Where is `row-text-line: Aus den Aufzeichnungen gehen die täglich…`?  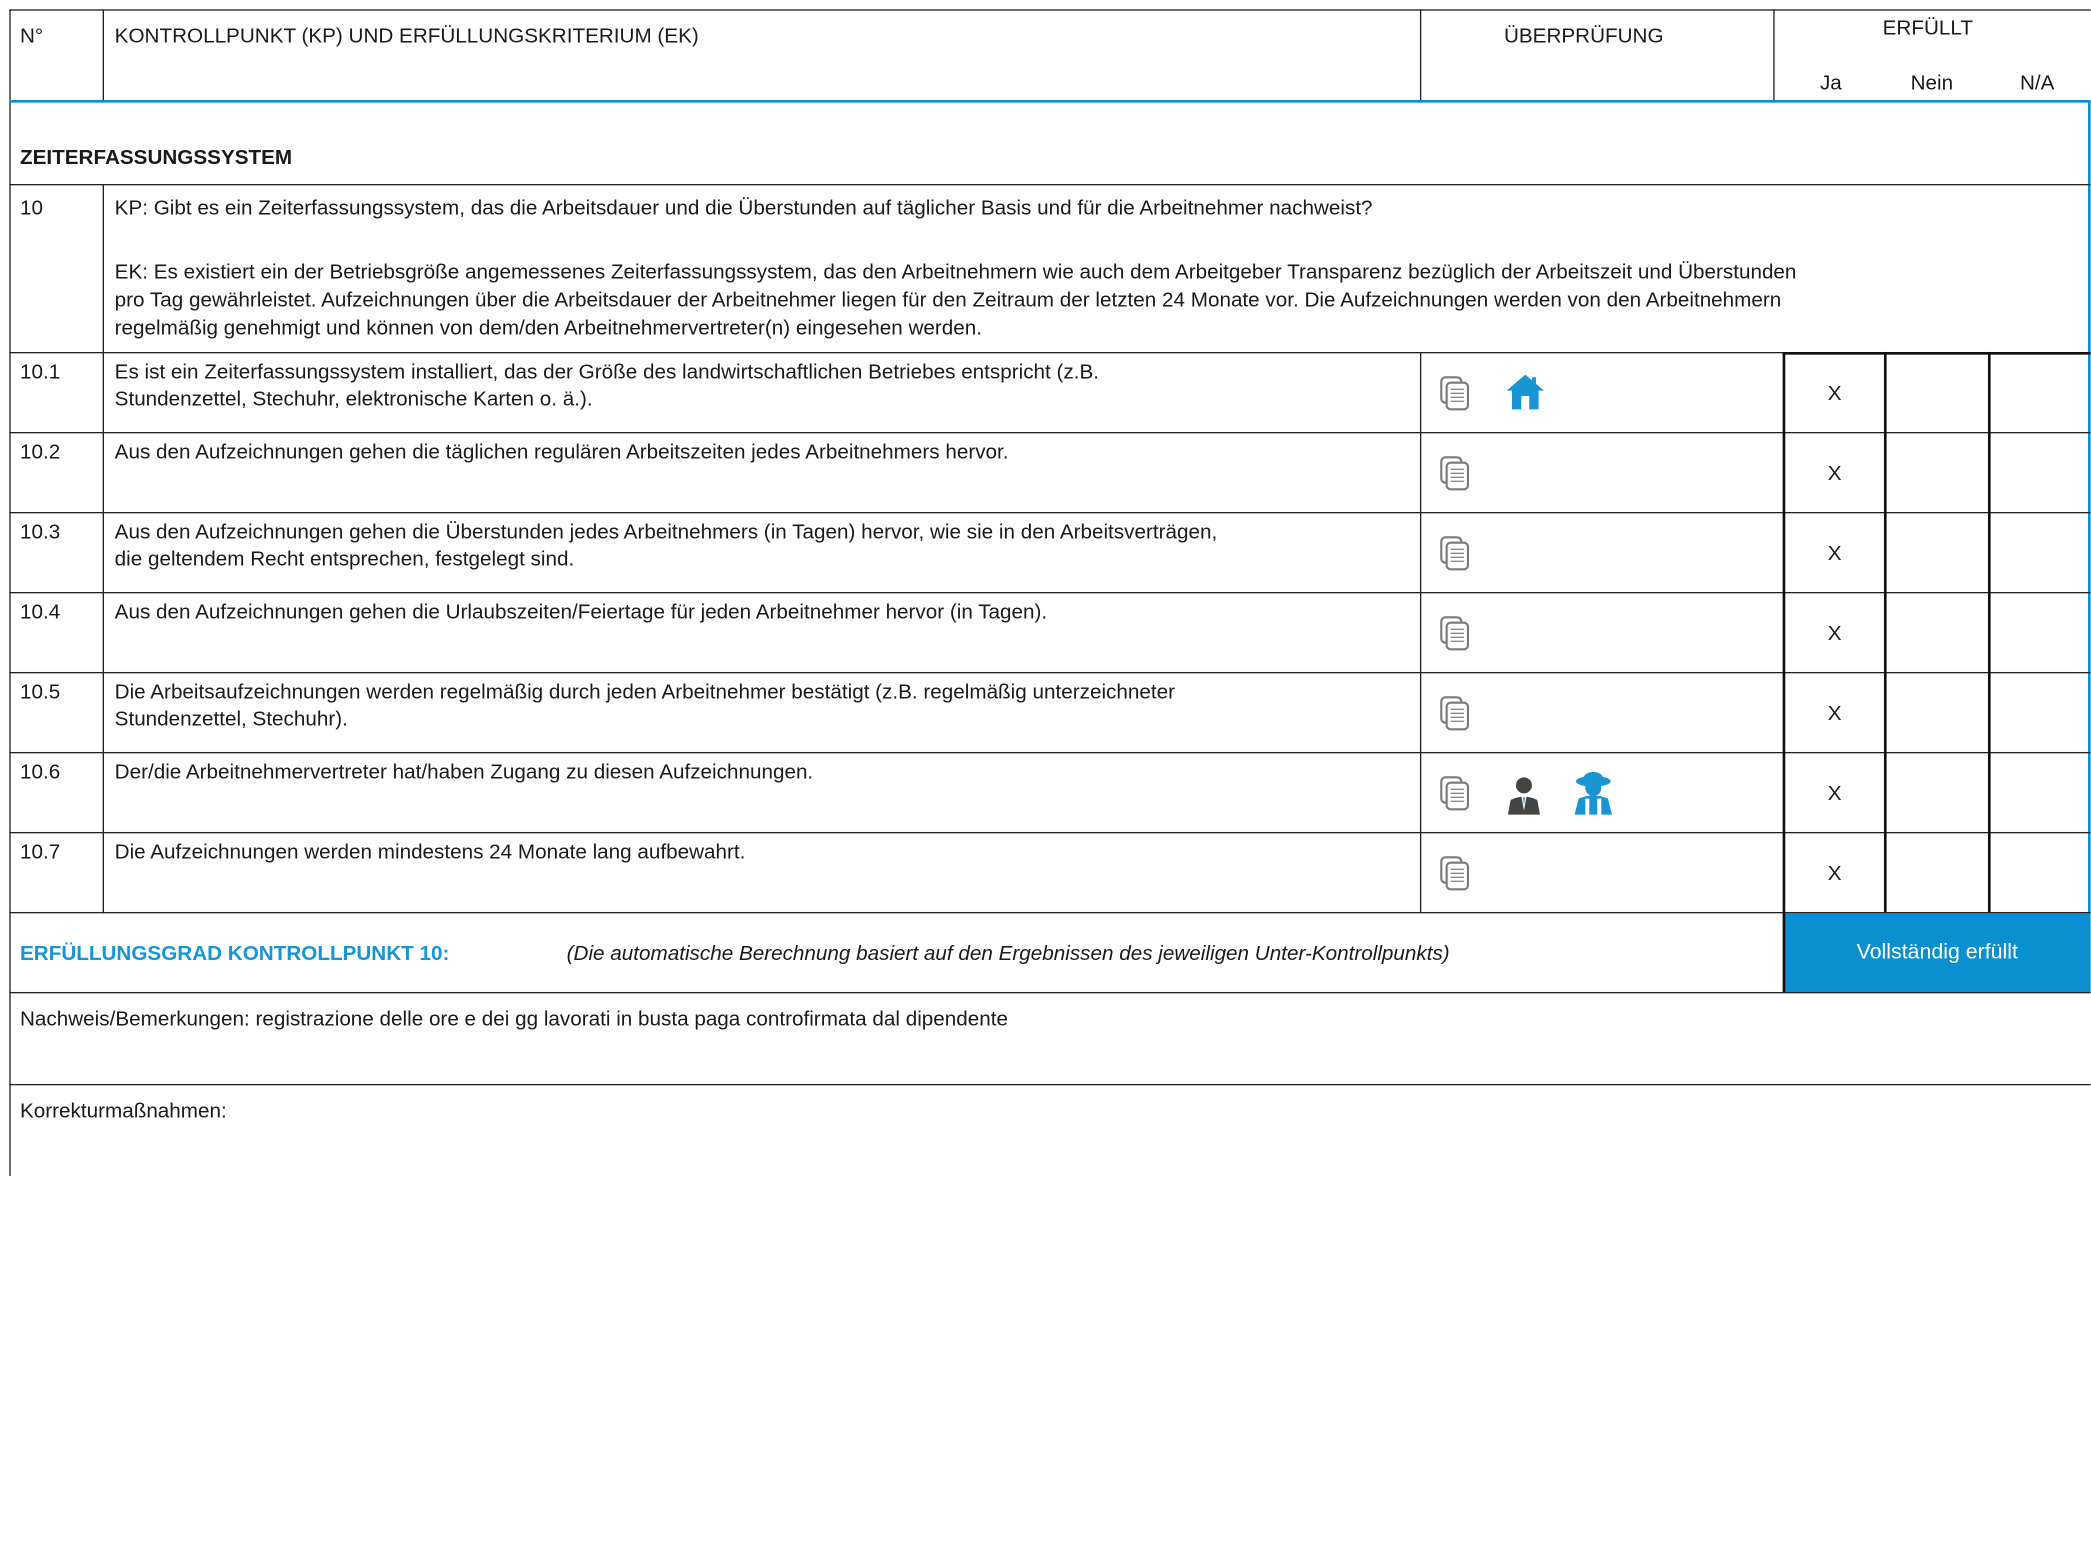 row-text-line: Aus den Aufzeichnungen gehen die täglich… is located at coordinates (561, 452).